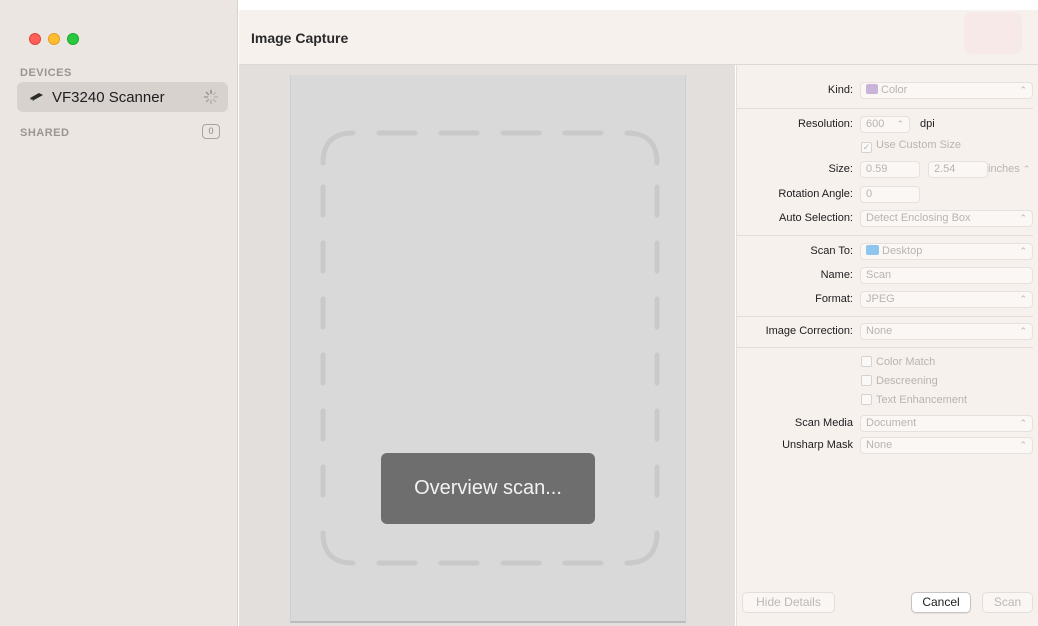  What do you see at coordinates (890, 194) in the screenshot?
I see `rotation-angle-input: 0` at bounding box center [890, 194].